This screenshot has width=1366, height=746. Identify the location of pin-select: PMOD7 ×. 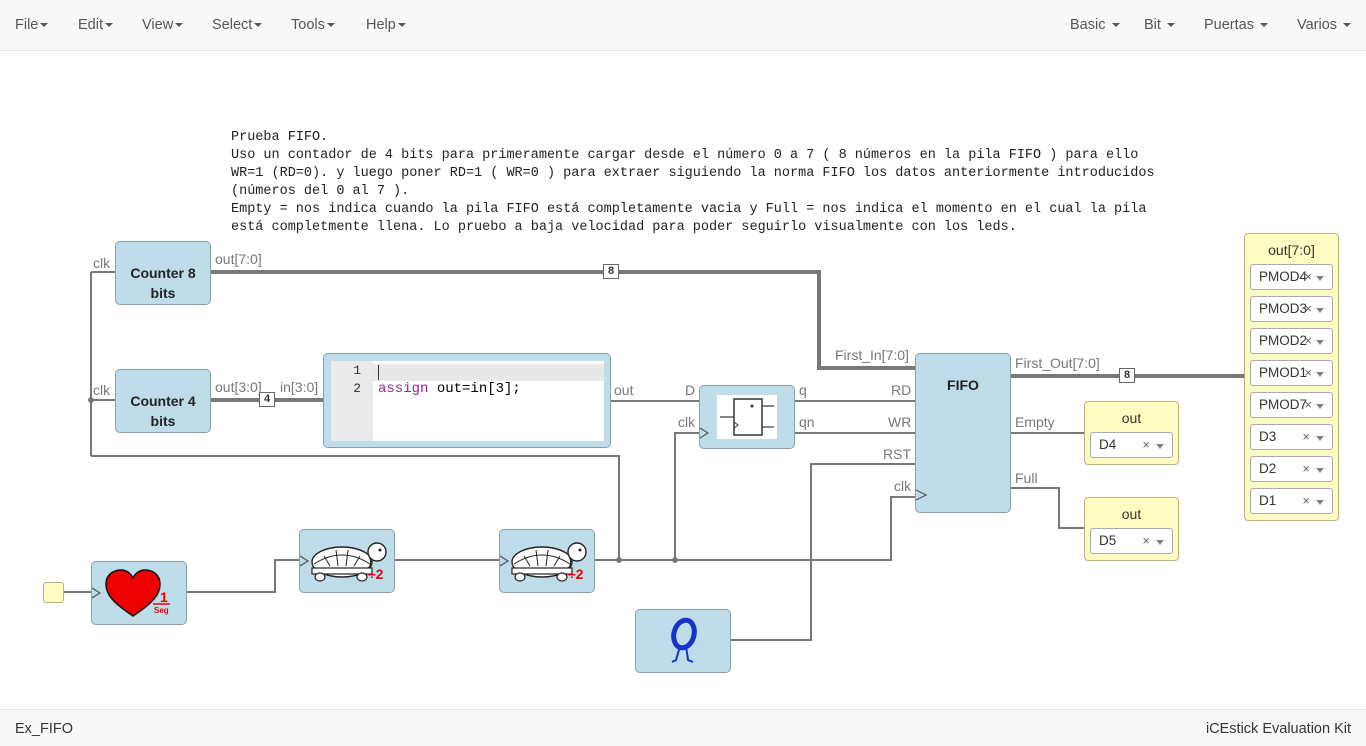
(1291, 405).